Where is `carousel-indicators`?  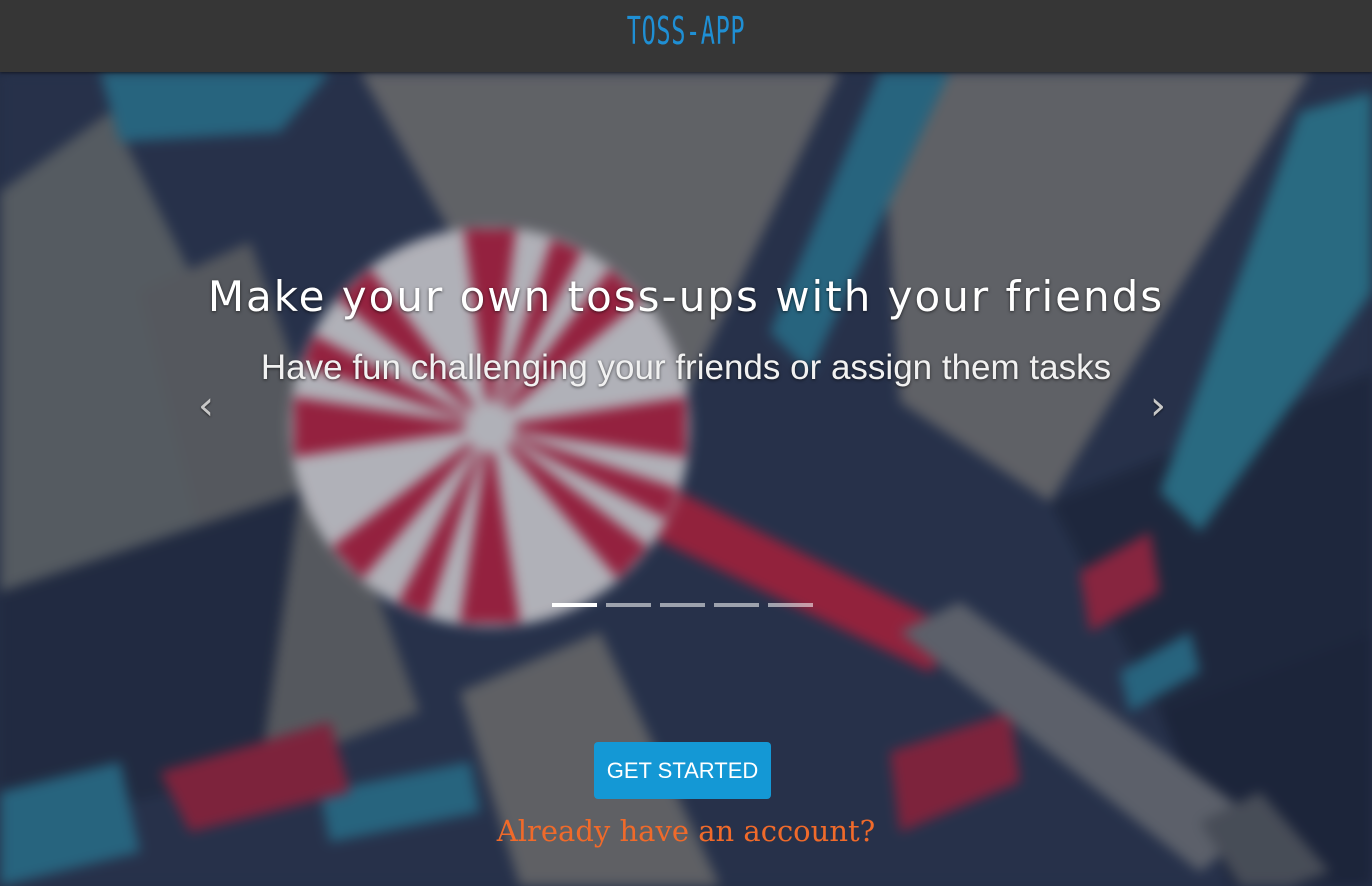
carousel-indicators is located at coordinates (682, 605).